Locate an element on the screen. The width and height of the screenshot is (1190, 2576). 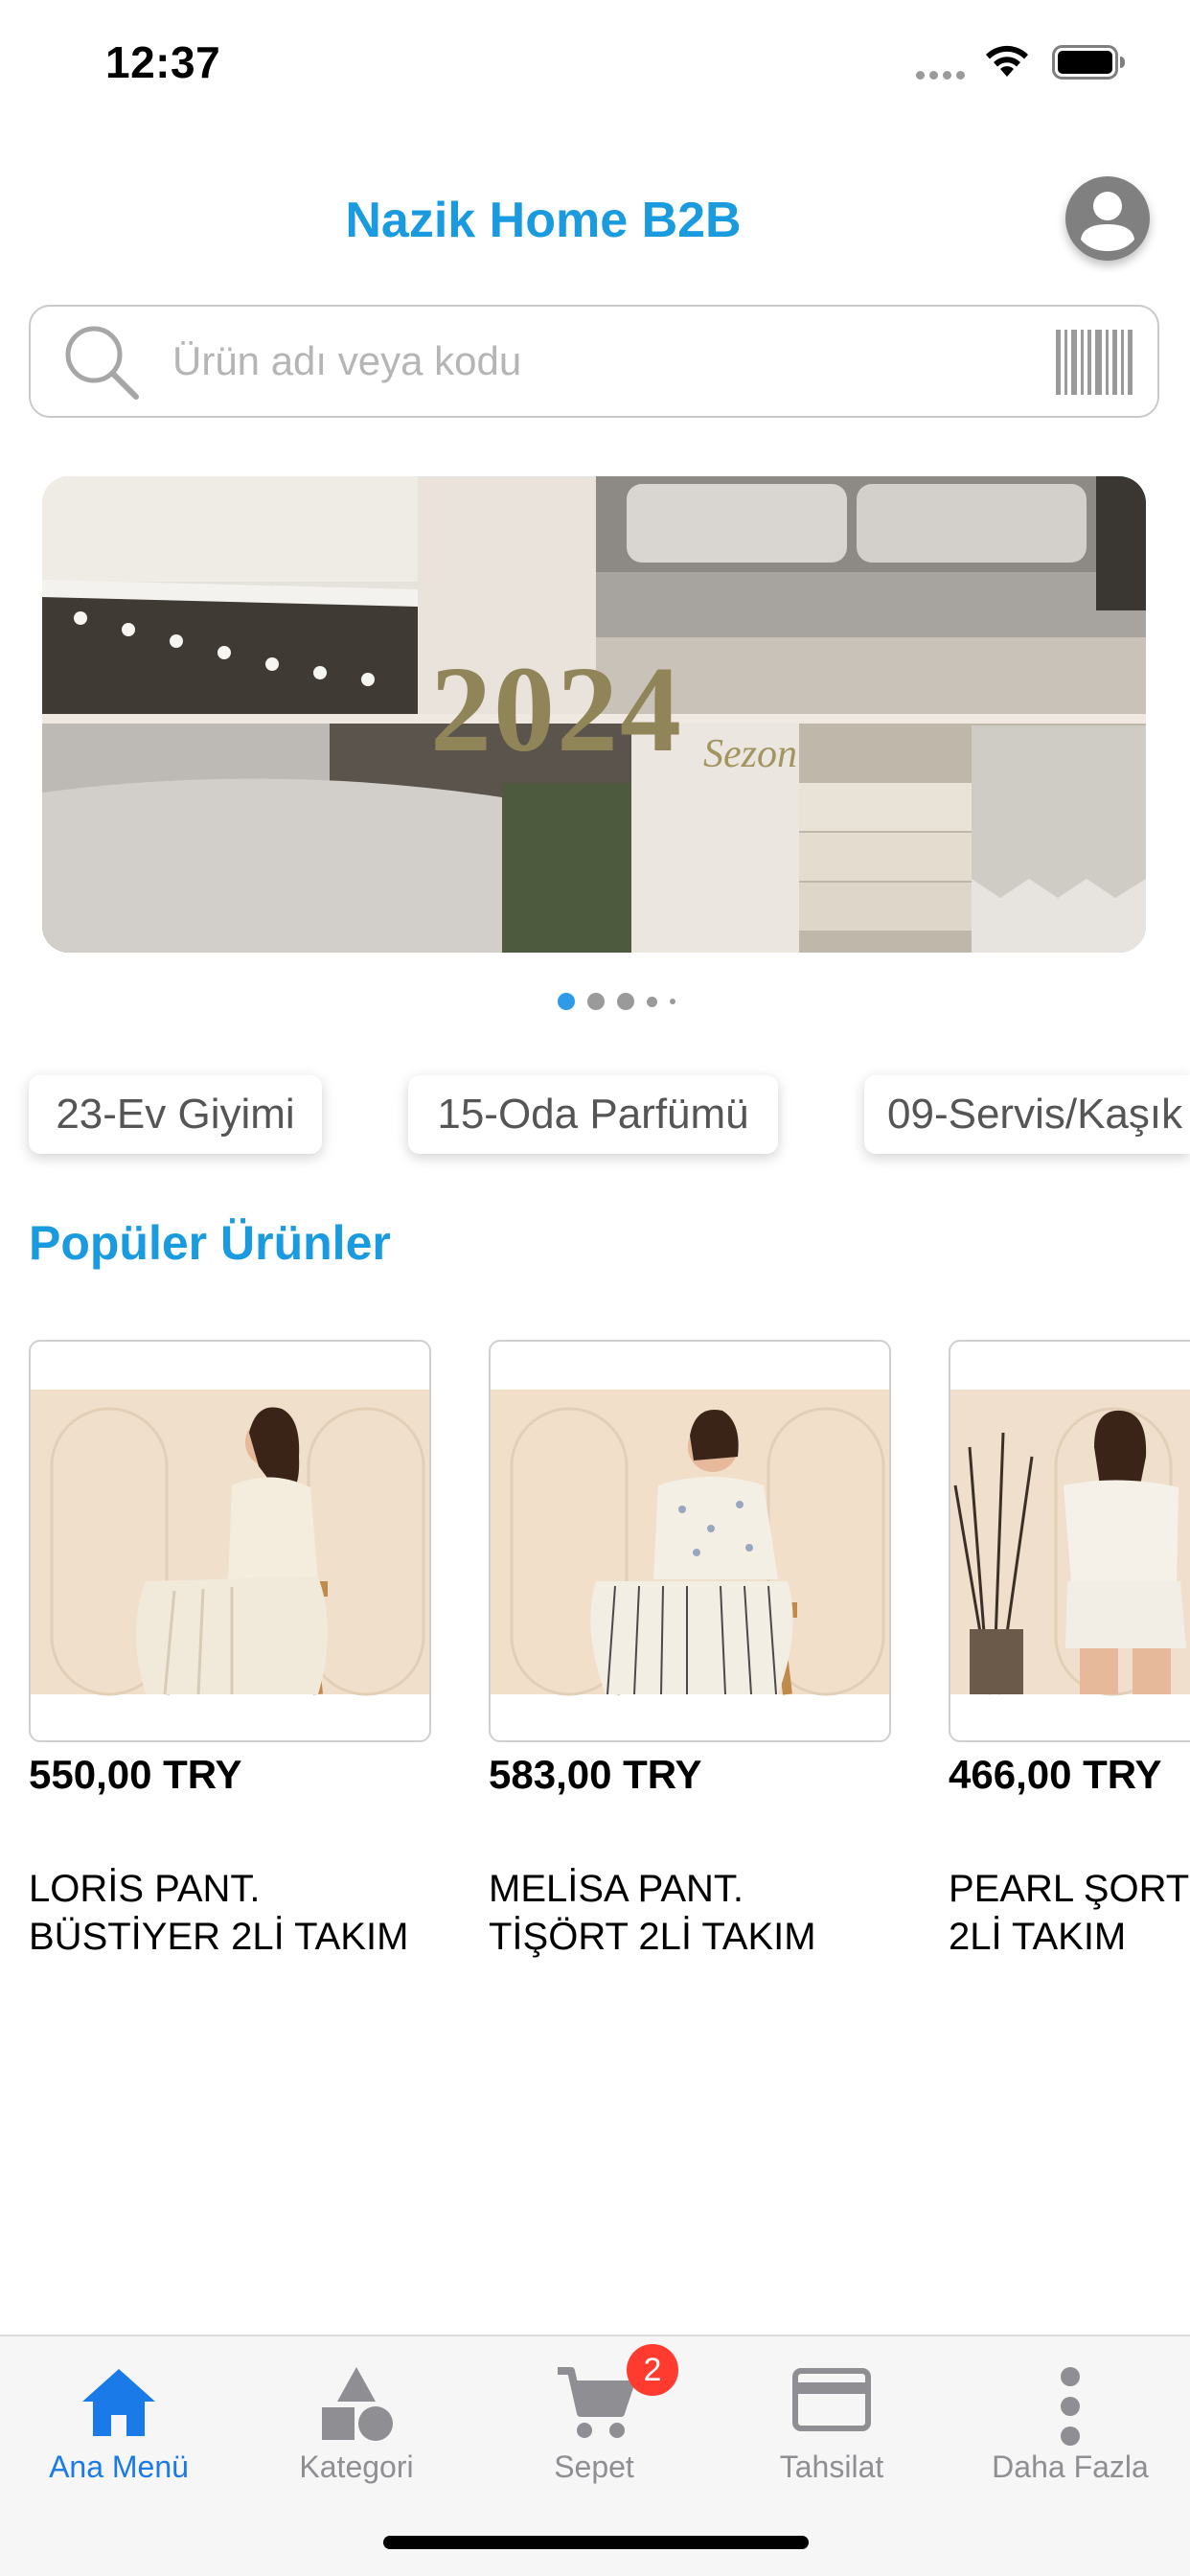
app-title: Nazik Home B2B is located at coordinates (543, 220).